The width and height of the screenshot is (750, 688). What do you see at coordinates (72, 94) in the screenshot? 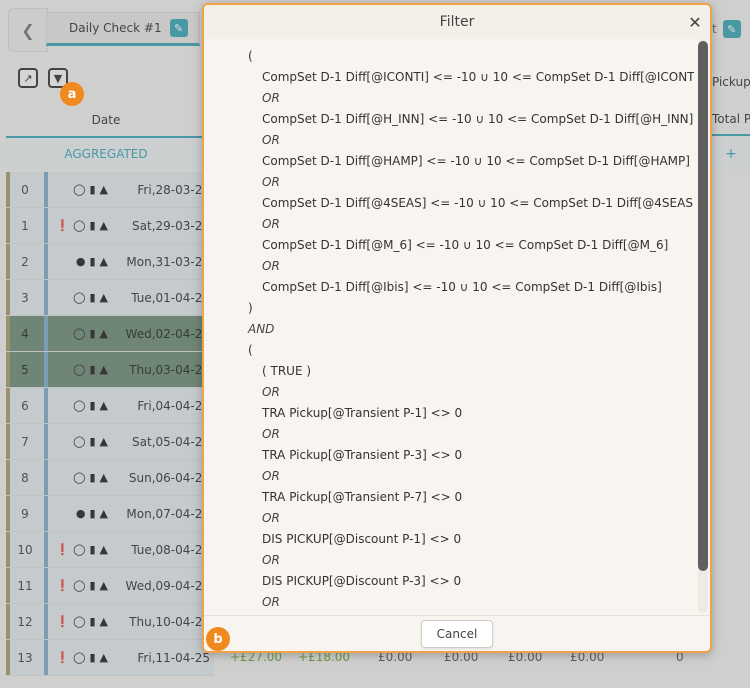
I see `badge-a: a` at bounding box center [72, 94].